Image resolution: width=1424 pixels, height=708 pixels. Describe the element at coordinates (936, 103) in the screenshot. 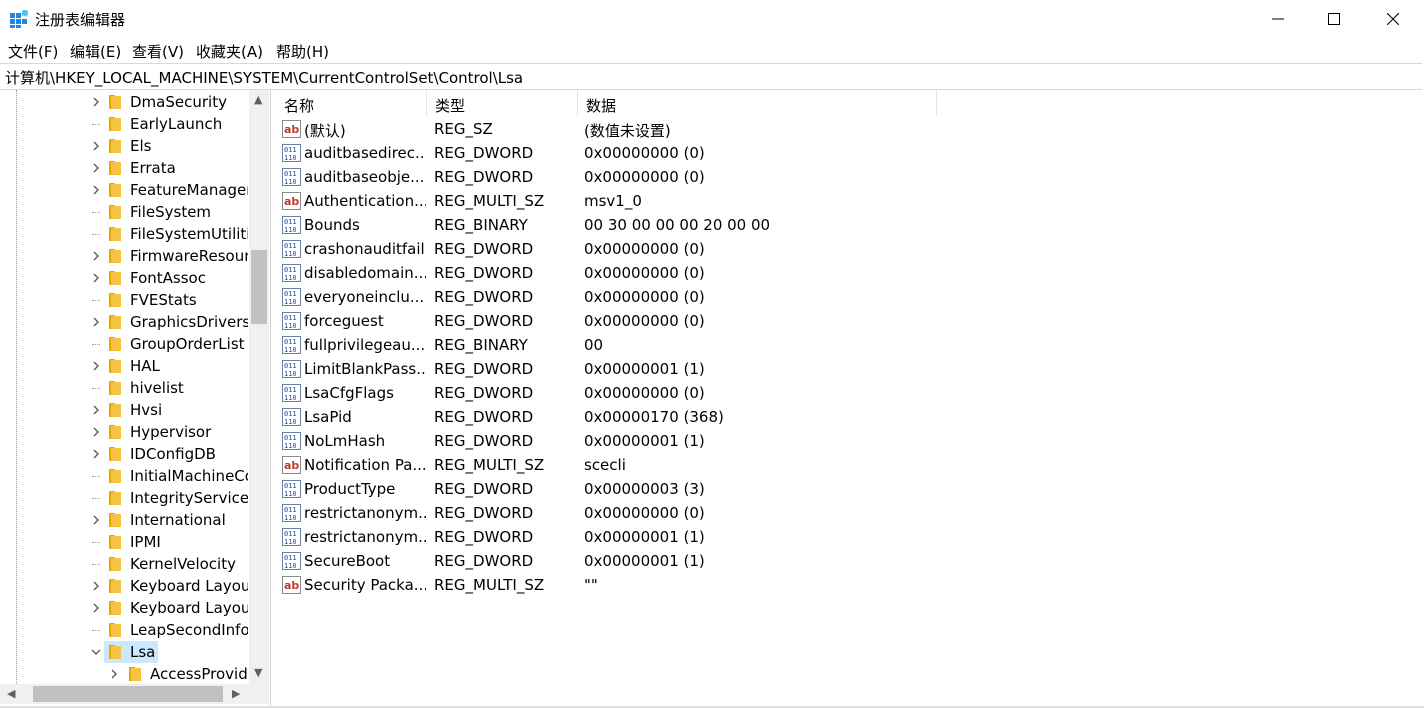

I see `column-separator` at that location.